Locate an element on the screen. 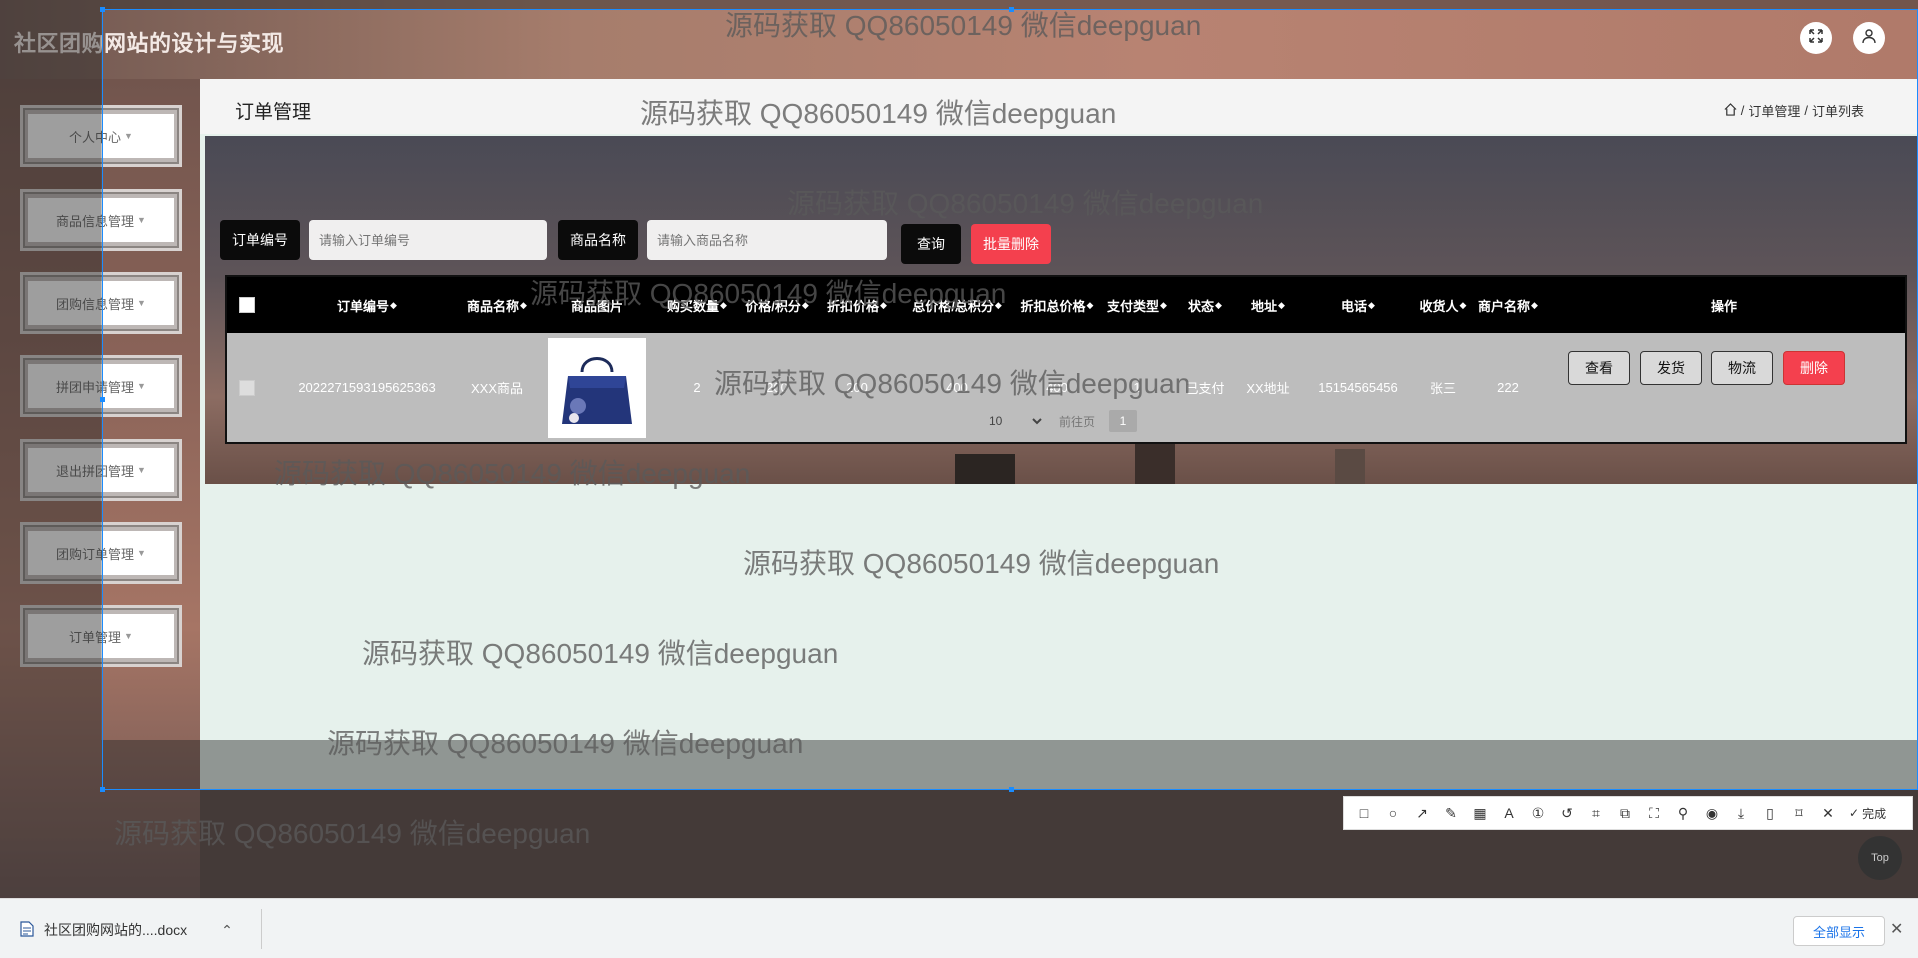  fullscreen-button is located at coordinates (1816, 38).